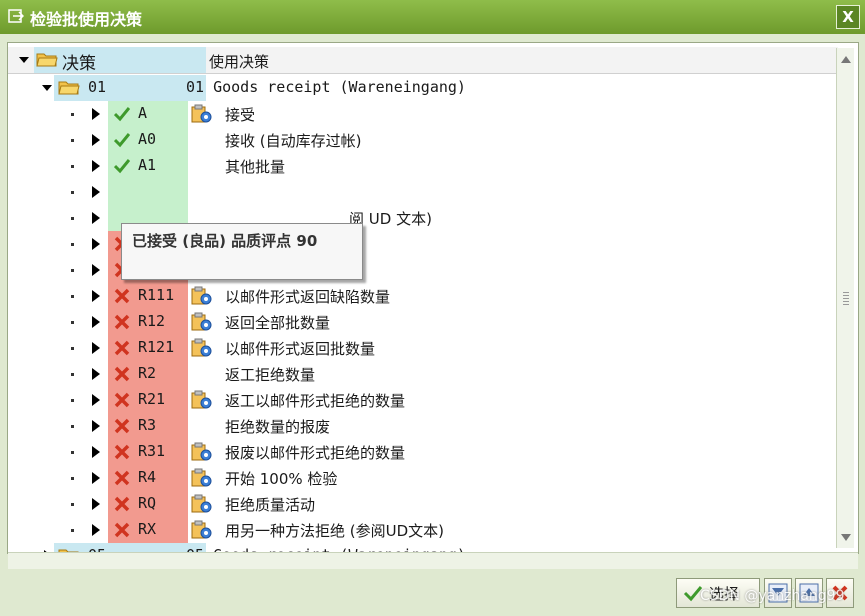  What do you see at coordinates (239, 61) in the screenshot?
I see `header-col2-label: 使用决策` at bounding box center [239, 61].